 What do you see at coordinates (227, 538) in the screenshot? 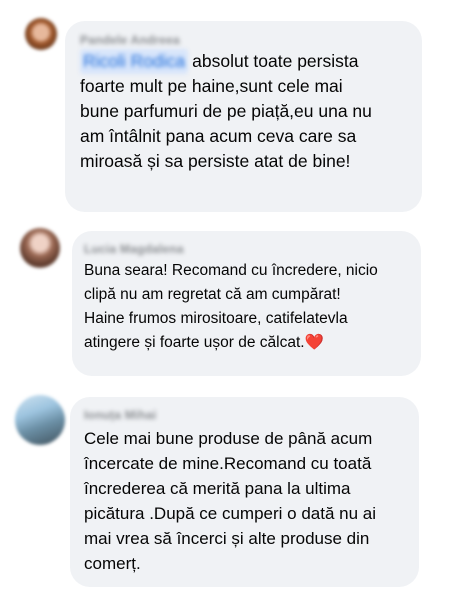
I see `comment-line: mai vrea să încerci și alte produse din` at bounding box center [227, 538].